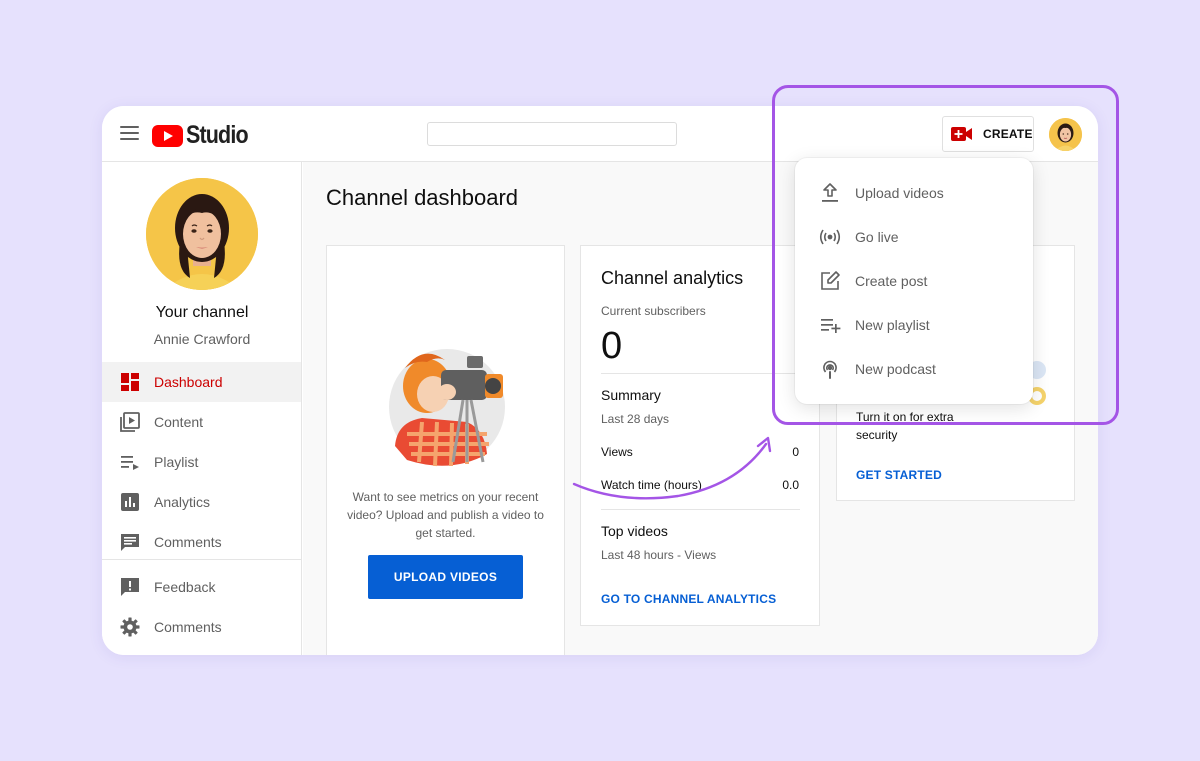  I want to click on summary-period: Last 28 days, so click(635, 419).